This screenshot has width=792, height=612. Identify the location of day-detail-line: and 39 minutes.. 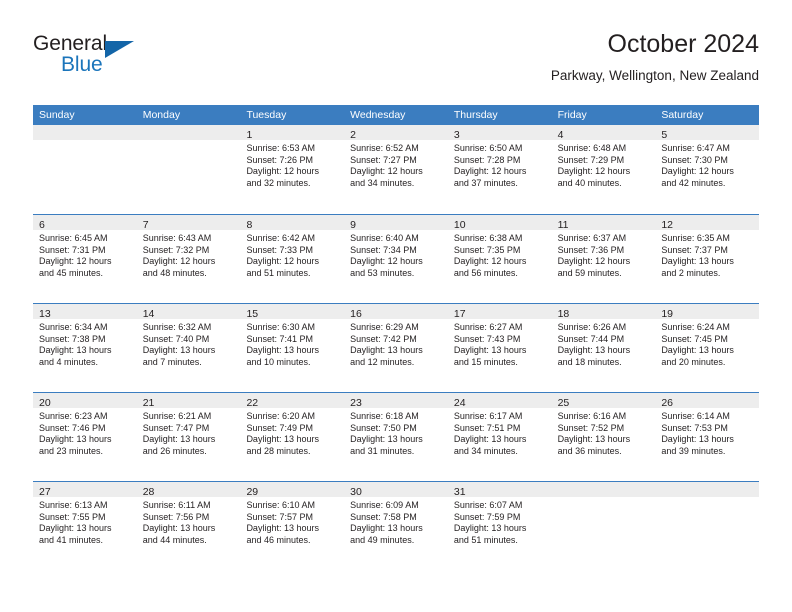
(693, 450).